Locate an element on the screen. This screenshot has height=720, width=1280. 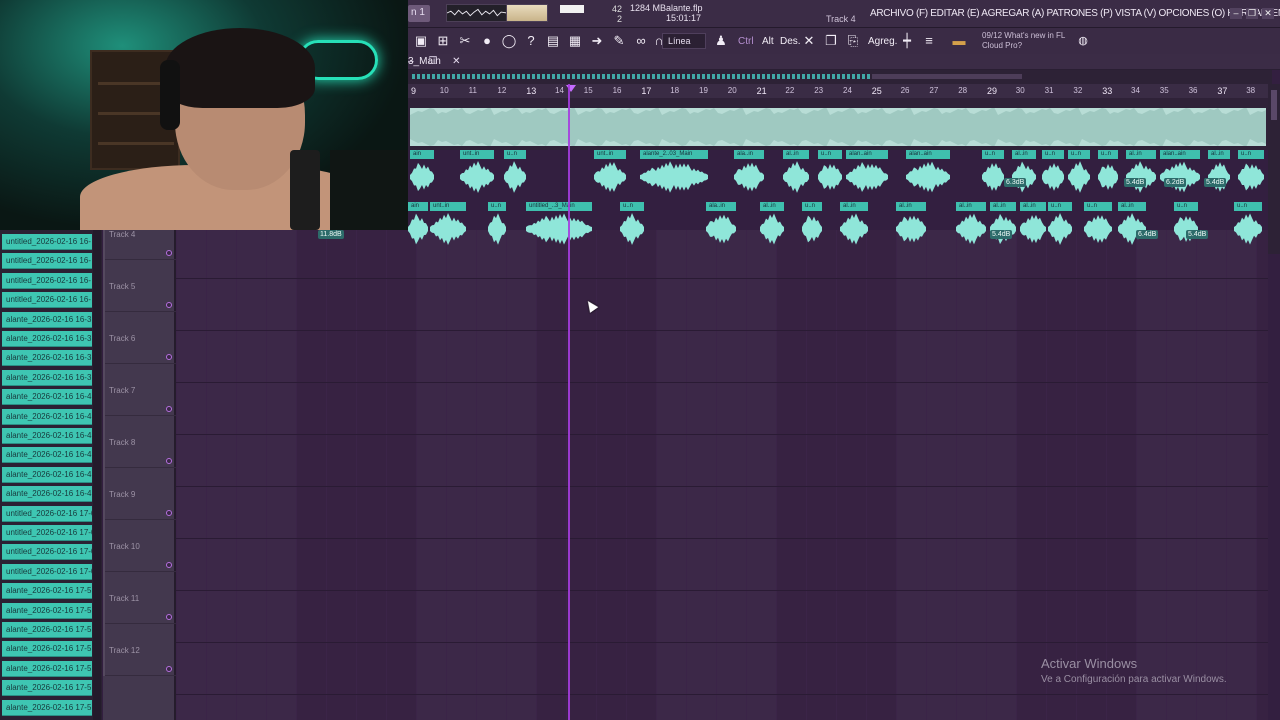
delete-icon: ✕ is located at coordinates (809, 41).